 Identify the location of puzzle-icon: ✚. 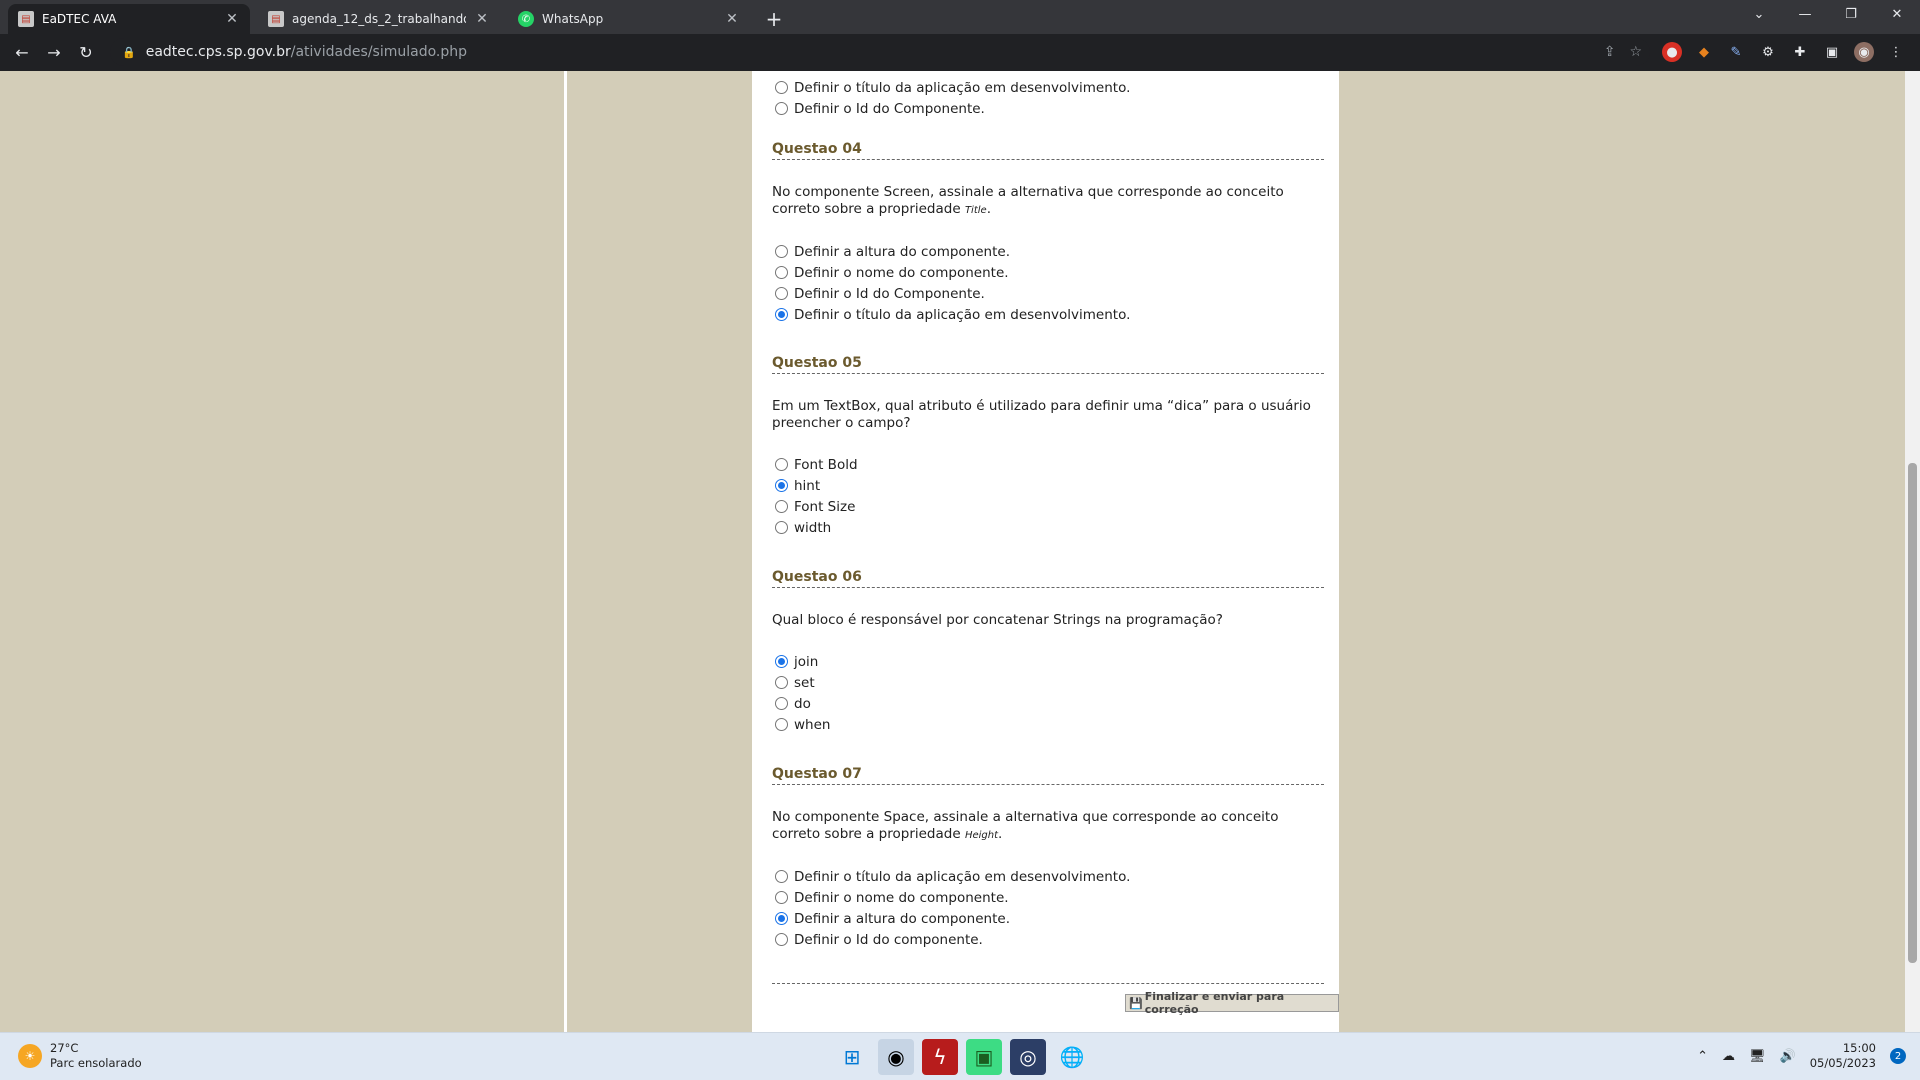
(1800, 52).